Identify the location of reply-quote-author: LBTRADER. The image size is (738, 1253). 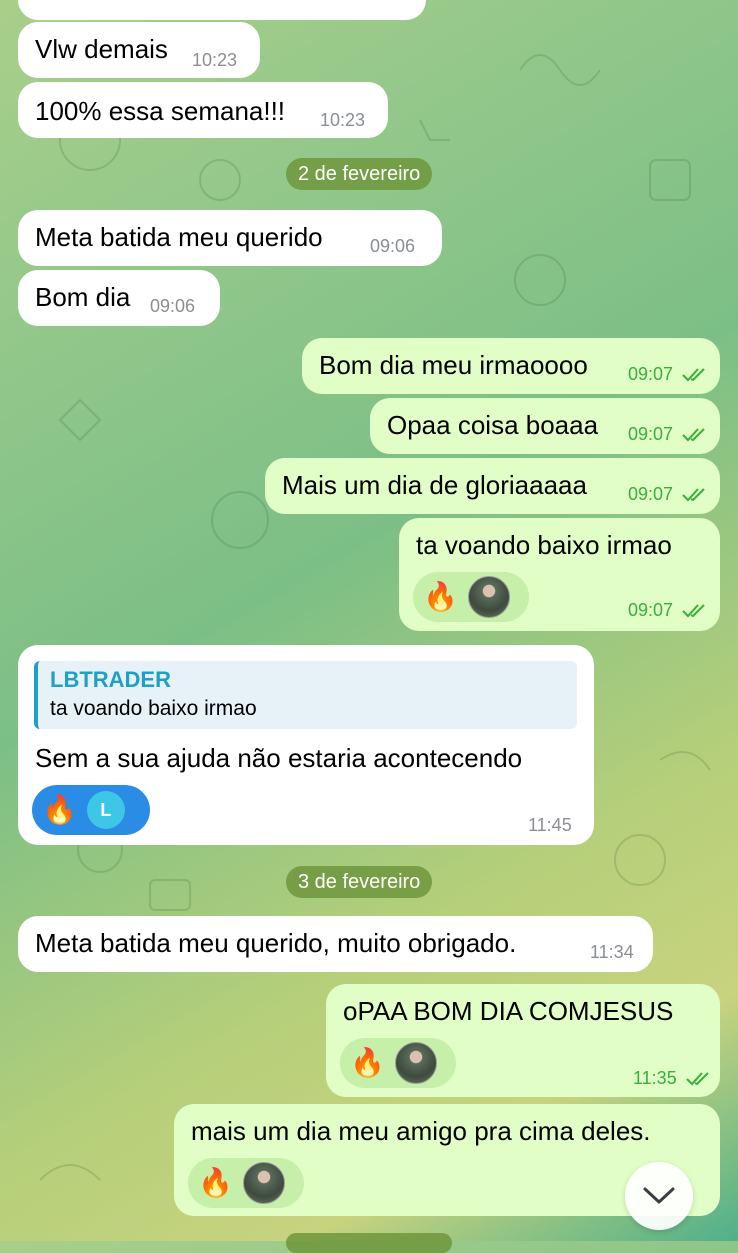
(110, 679).